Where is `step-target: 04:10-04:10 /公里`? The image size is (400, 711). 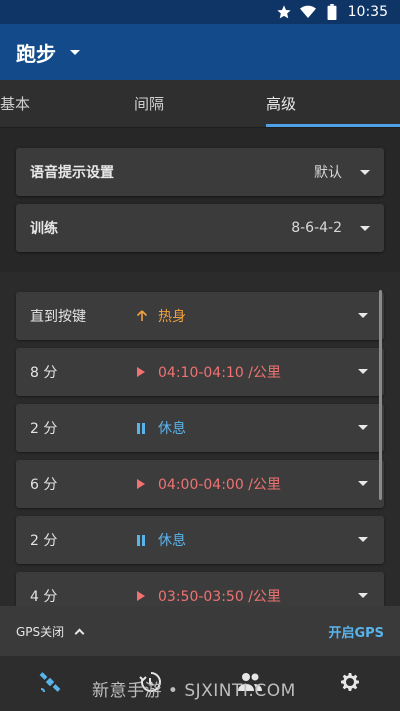
step-target: 04:10-04:10 /公里 is located at coordinates (219, 373).